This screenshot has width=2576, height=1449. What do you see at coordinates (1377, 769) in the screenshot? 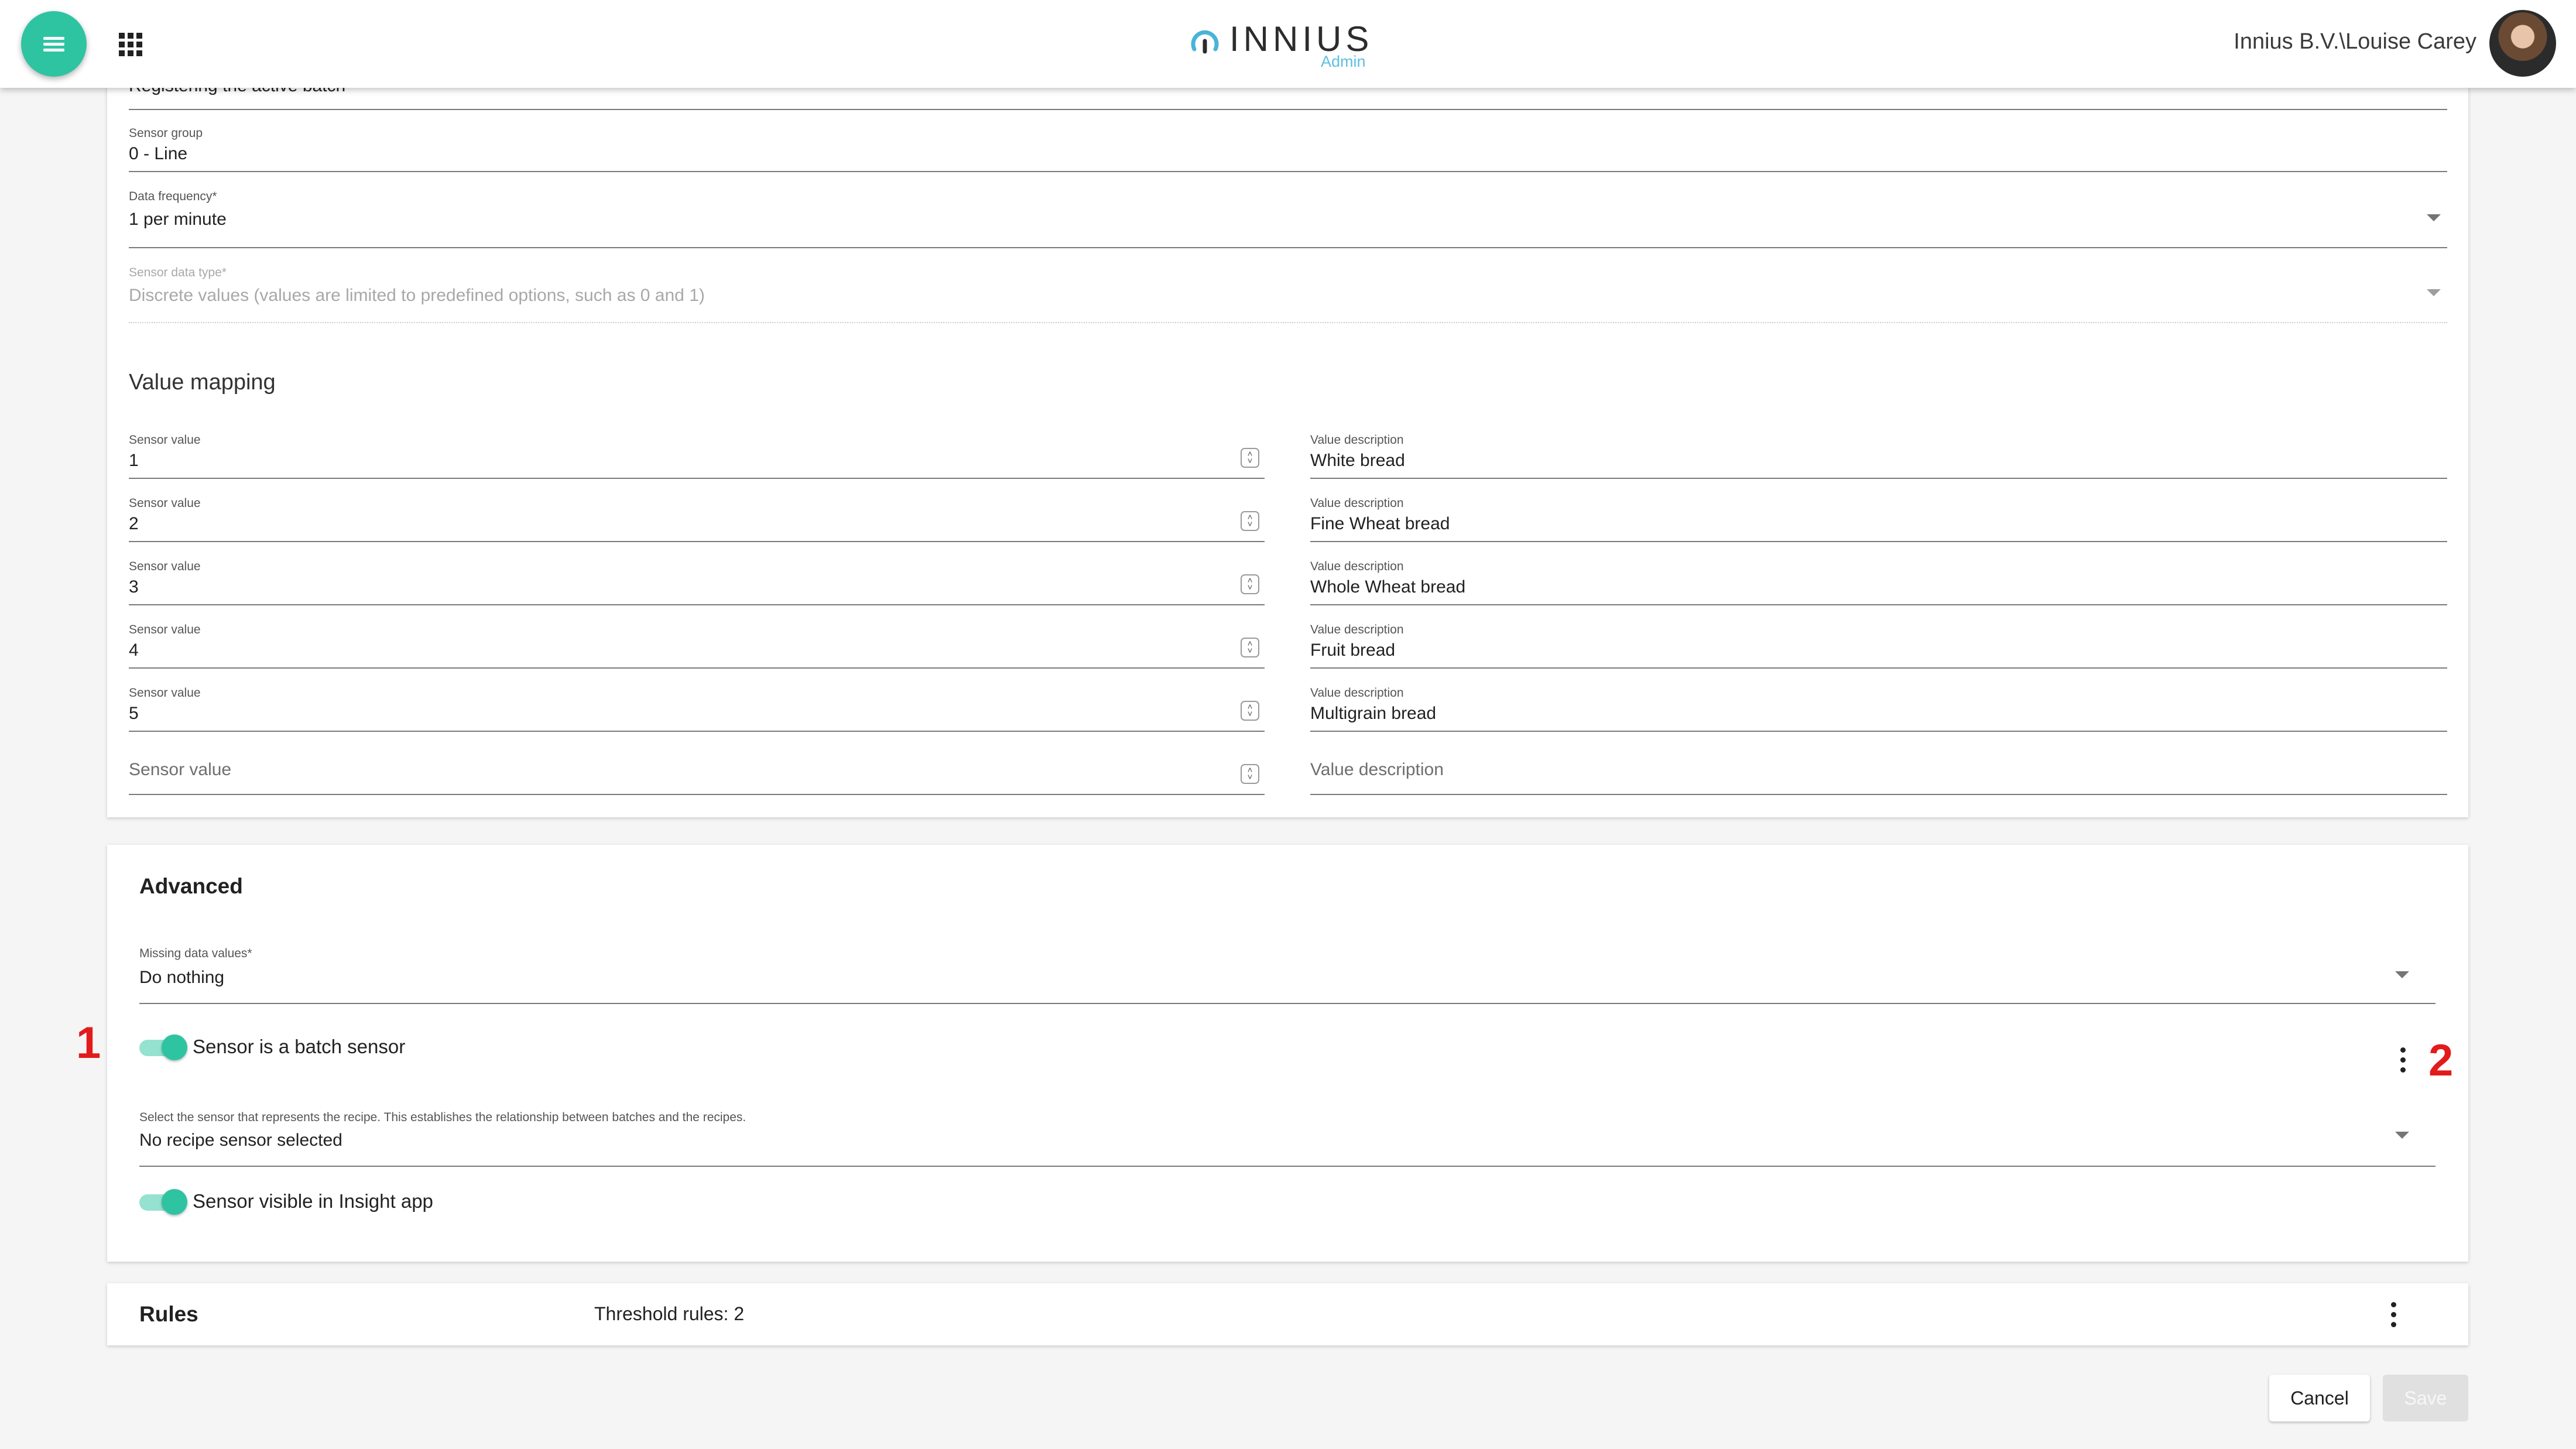
I see `value-description-placeholder: Value description` at bounding box center [1377, 769].